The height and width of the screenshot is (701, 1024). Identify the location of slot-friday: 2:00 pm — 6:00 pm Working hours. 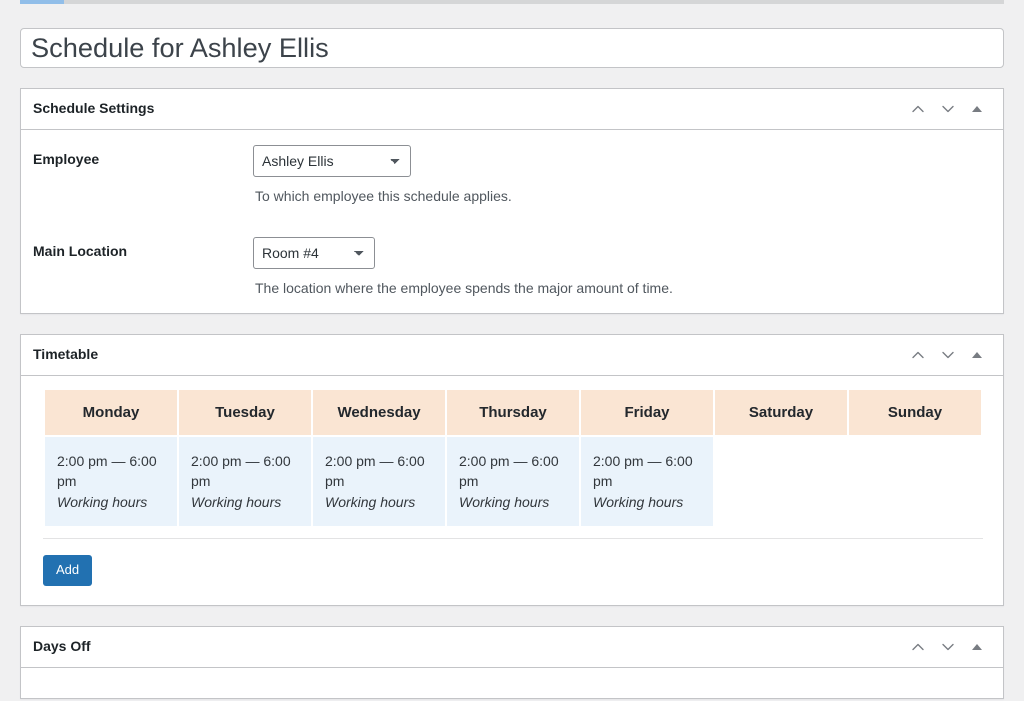
(647, 481).